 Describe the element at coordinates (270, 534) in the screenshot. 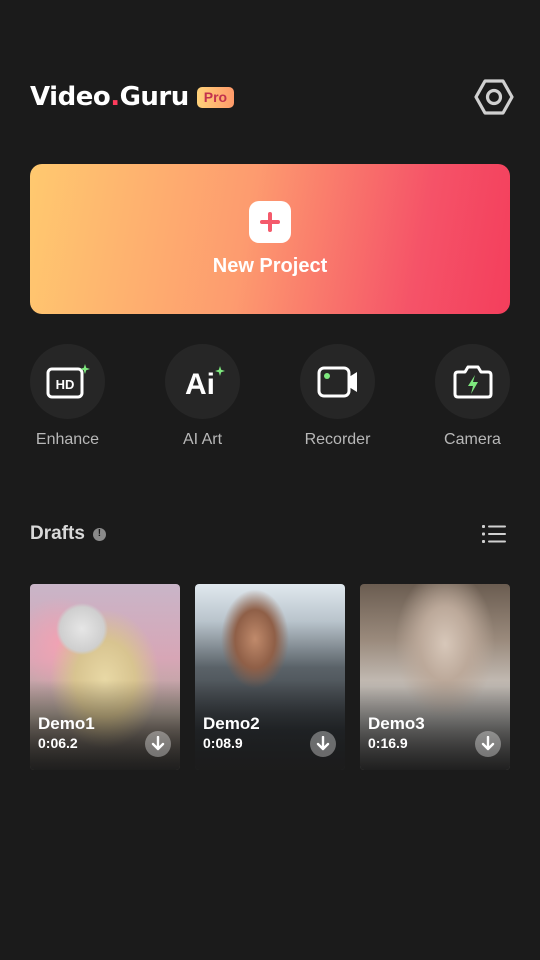

I see `drafts-header: Drafts !` at that location.